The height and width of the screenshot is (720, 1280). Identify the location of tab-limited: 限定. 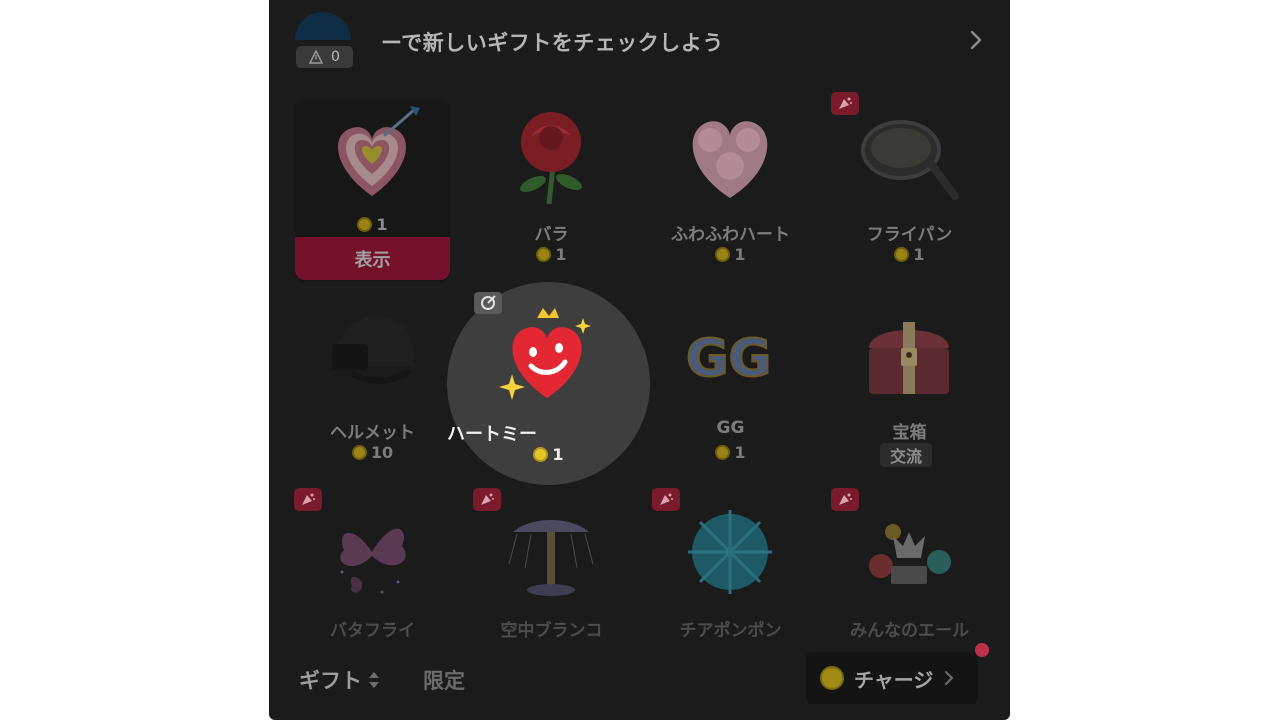
(444, 680).